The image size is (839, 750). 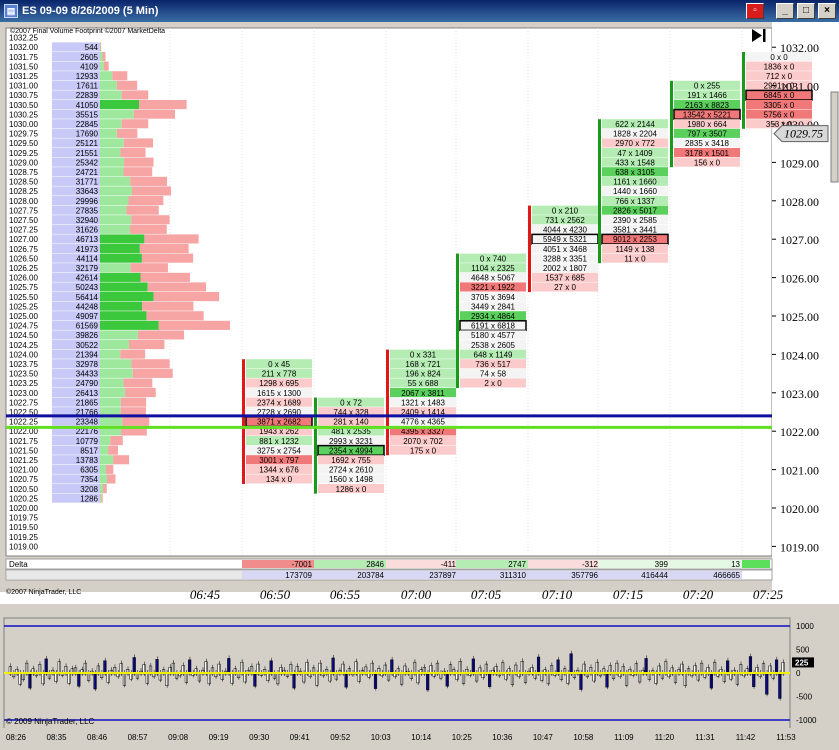 What do you see at coordinates (87, 153) in the screenshot?
I see `profile-volume: 21551` at bounding box center [87, 153].